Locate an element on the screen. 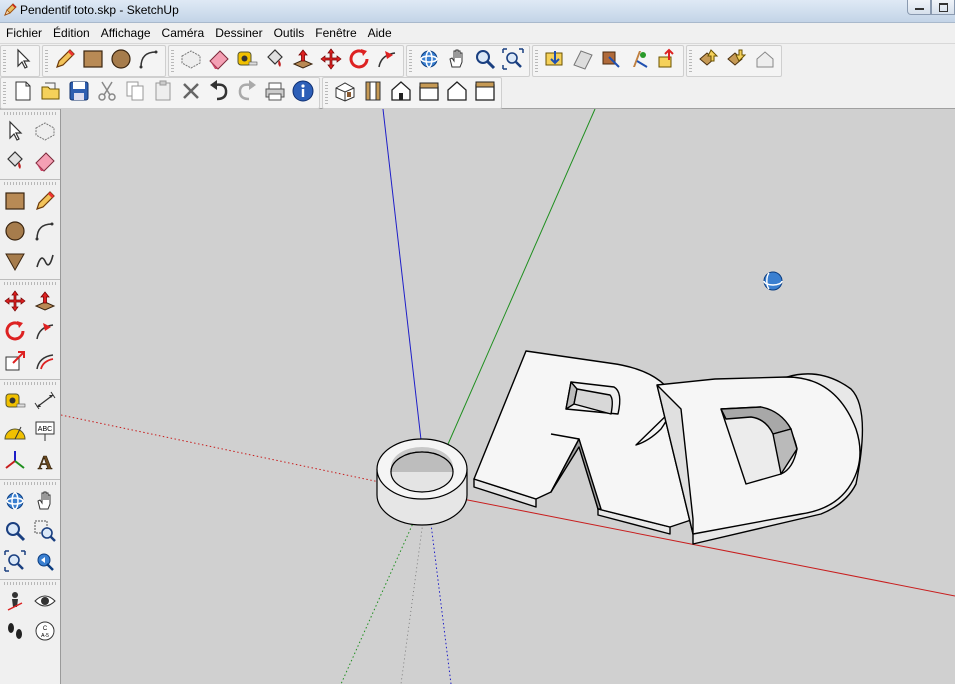 The height and width of the screenshot is (684, 955). menu-fichier: Fichier is located at coordinates (23, 33).